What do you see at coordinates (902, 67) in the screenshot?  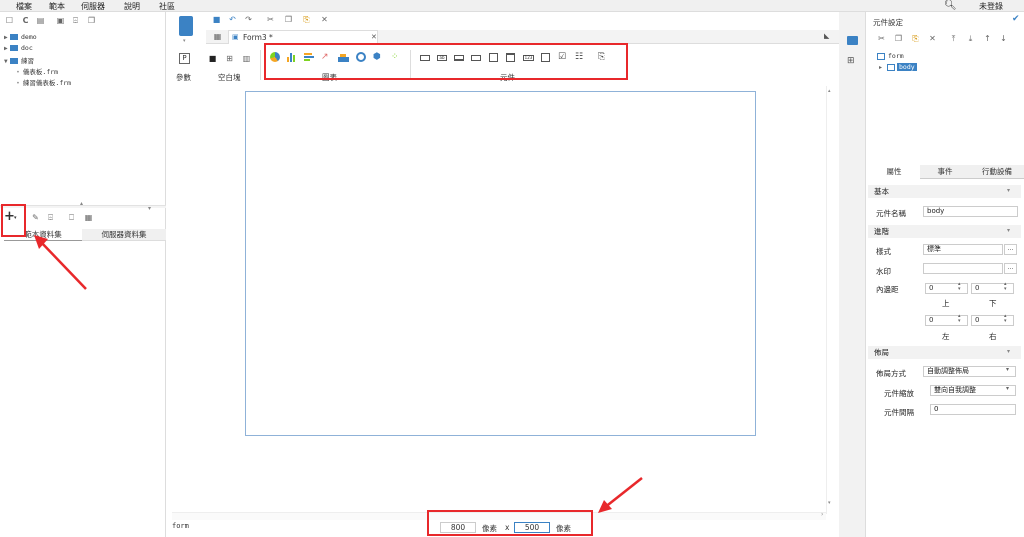 I see `tree-node-body: body` at bounding box center [902, 67].